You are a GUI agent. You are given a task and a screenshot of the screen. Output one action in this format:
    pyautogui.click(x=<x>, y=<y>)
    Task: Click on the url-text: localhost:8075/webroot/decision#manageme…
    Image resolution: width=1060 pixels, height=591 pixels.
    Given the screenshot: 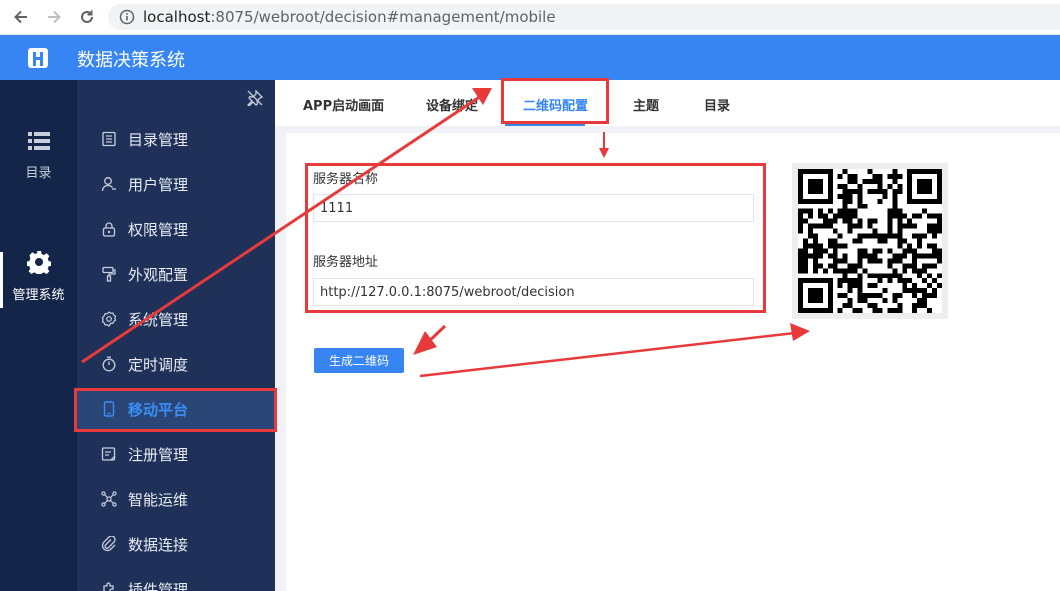 What is the action you would take?
    pyautogui.click(x=349, y=17)
    